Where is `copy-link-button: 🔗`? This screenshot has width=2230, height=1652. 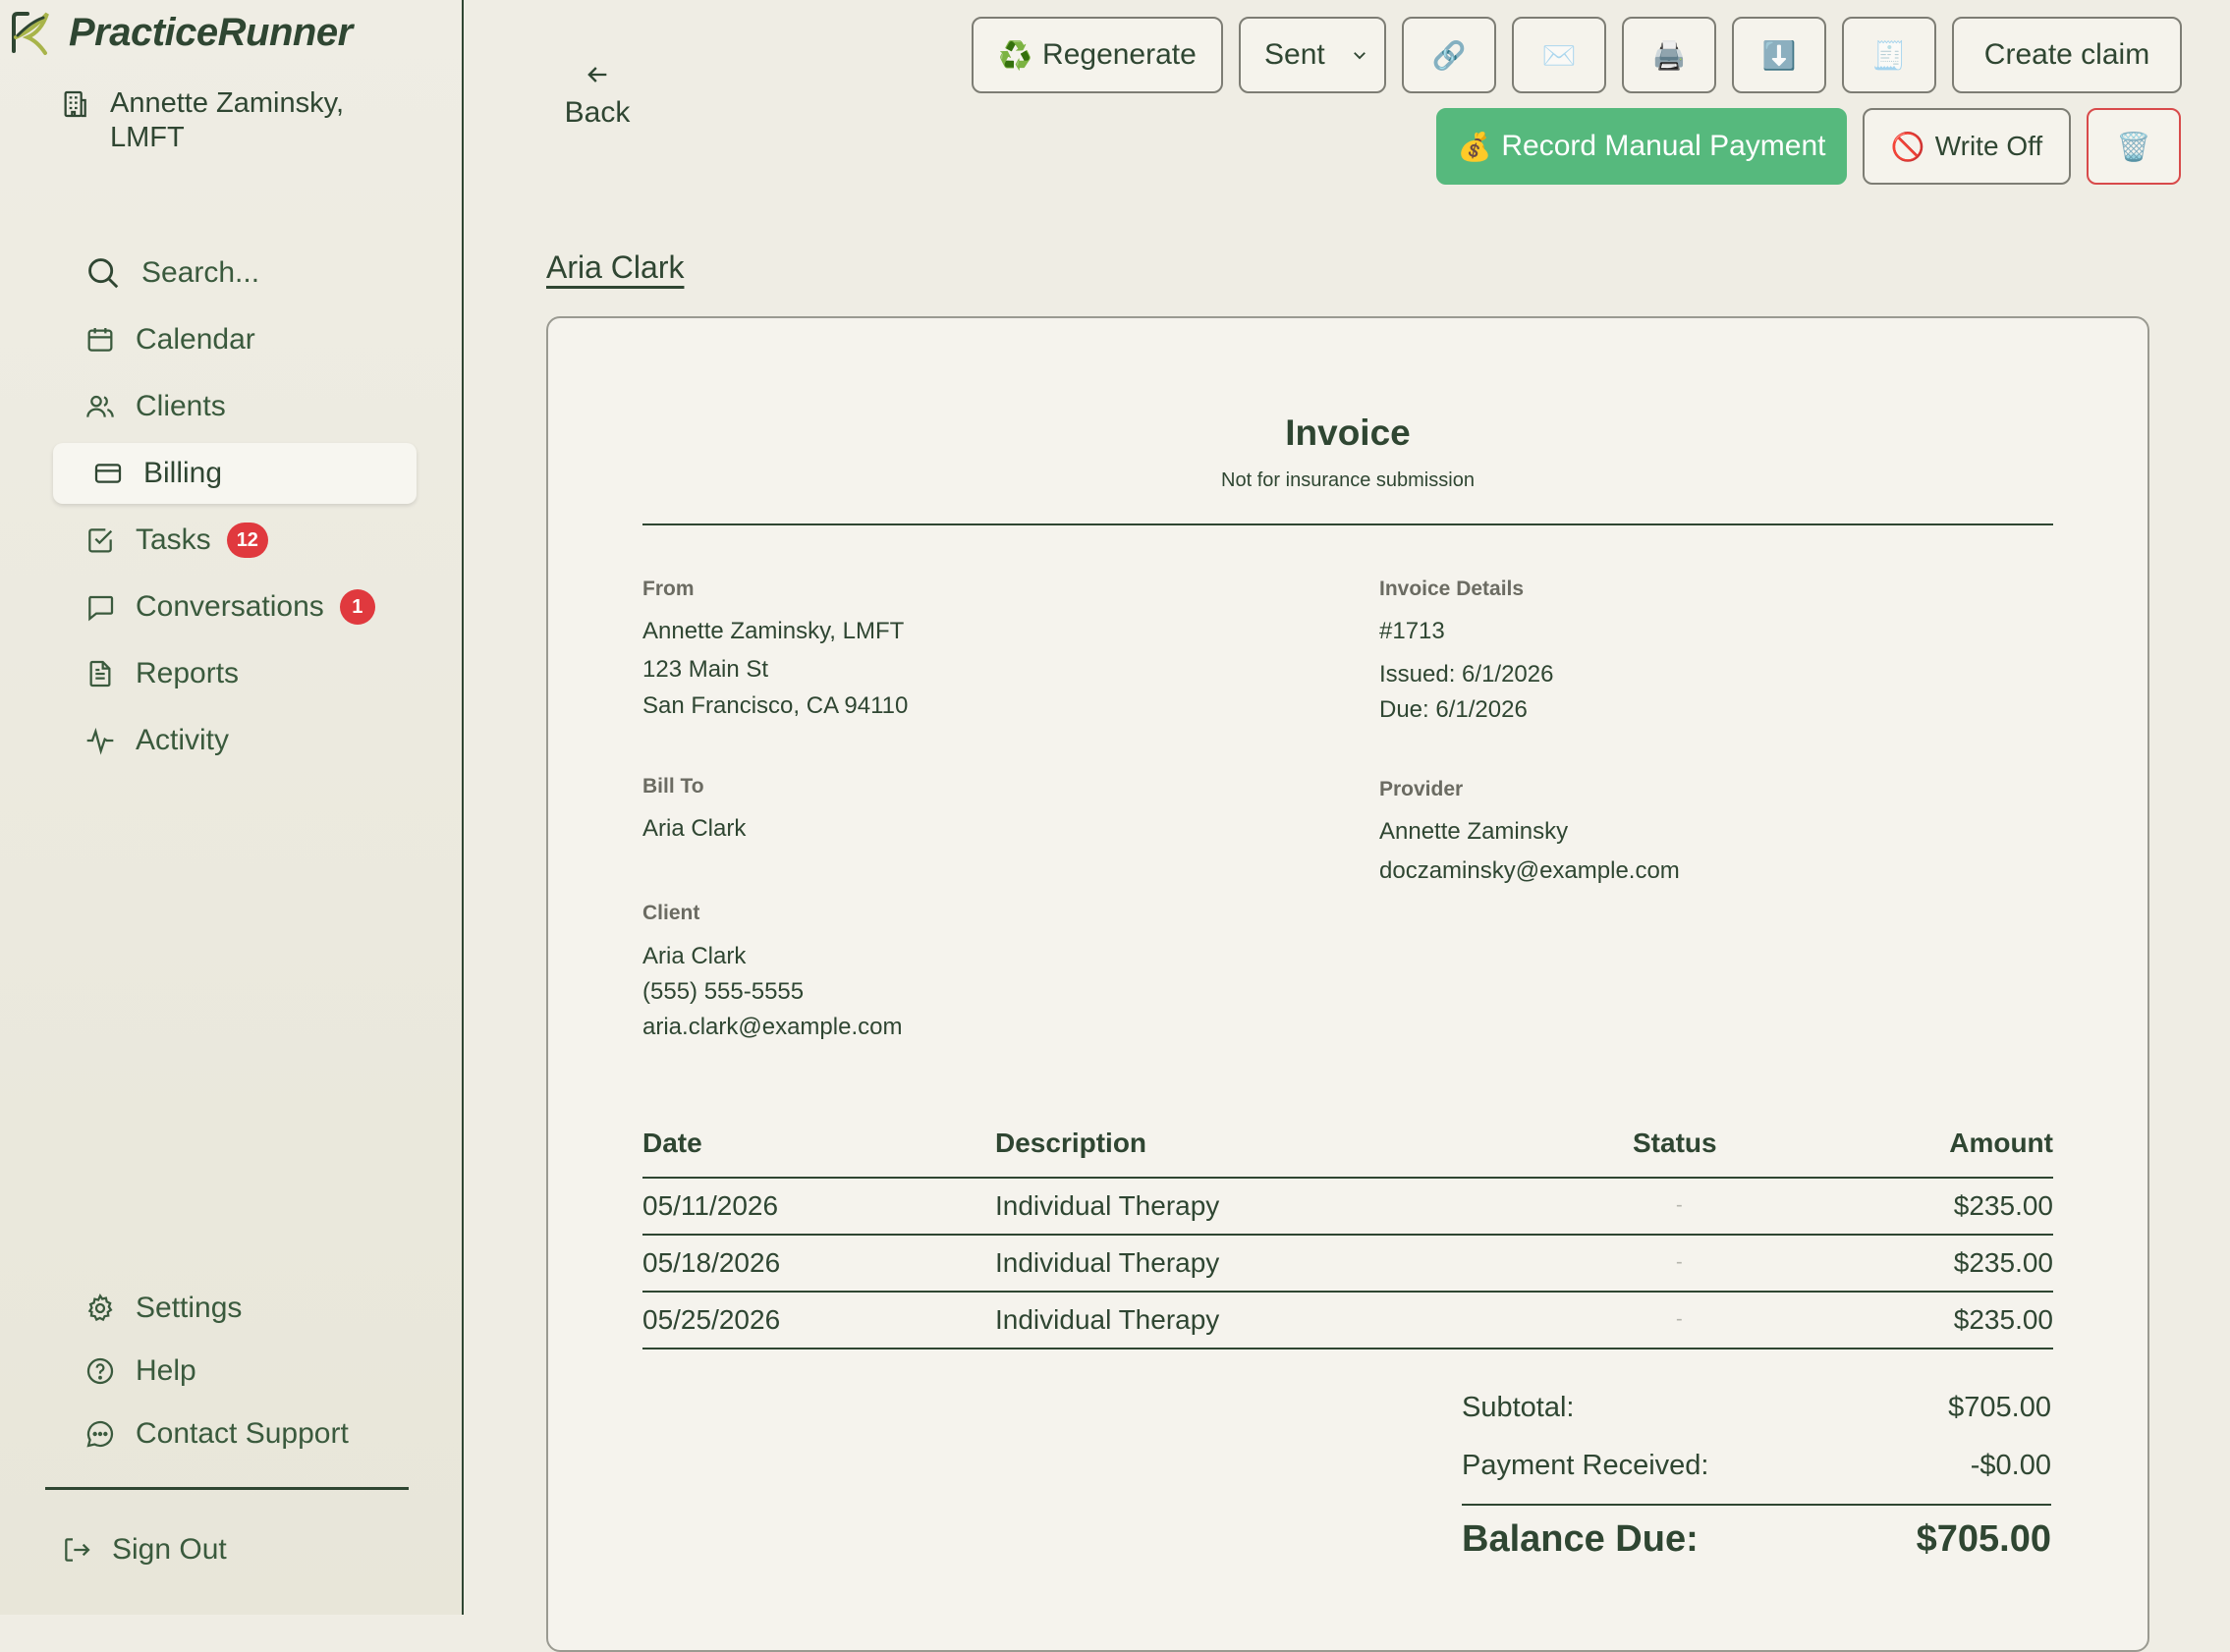 copy-link-button: 🔗 is located at coordinates (1449, 55).